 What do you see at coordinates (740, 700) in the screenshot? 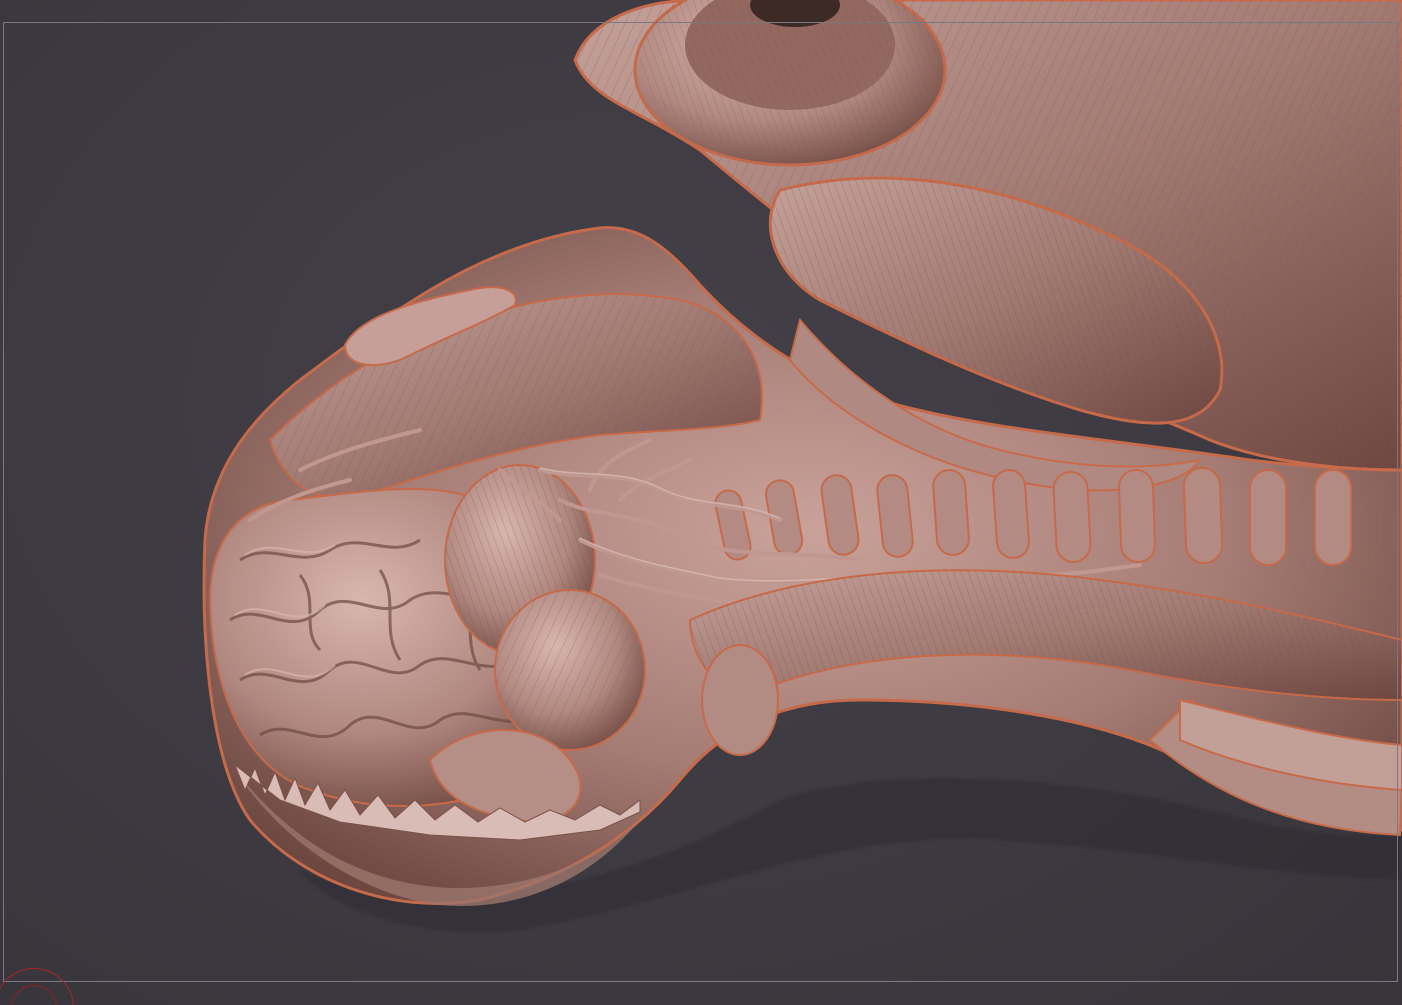
I see `jaw-bulge` at bounding box center [740, 700].